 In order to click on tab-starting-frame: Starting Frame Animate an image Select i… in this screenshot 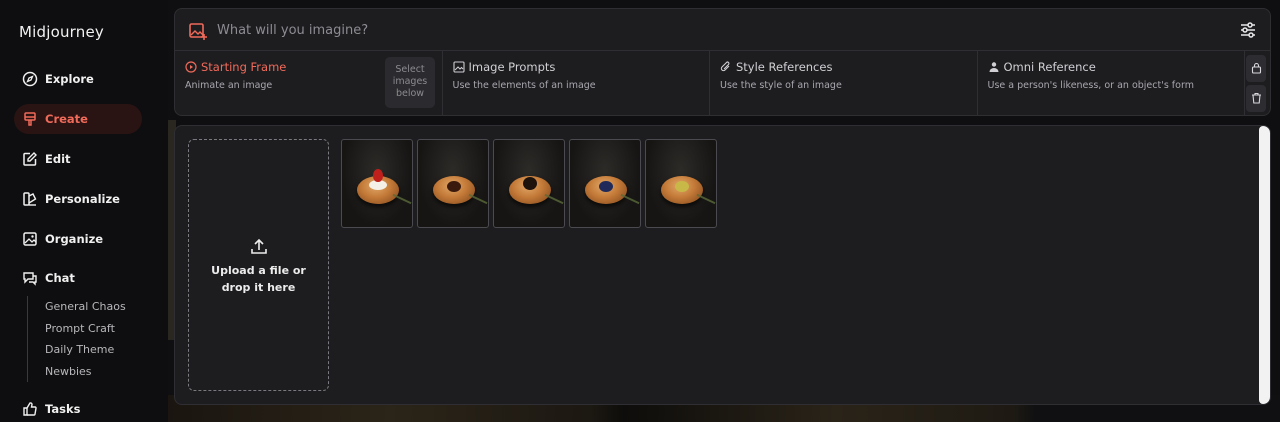, I will do `click(309, 83)`.